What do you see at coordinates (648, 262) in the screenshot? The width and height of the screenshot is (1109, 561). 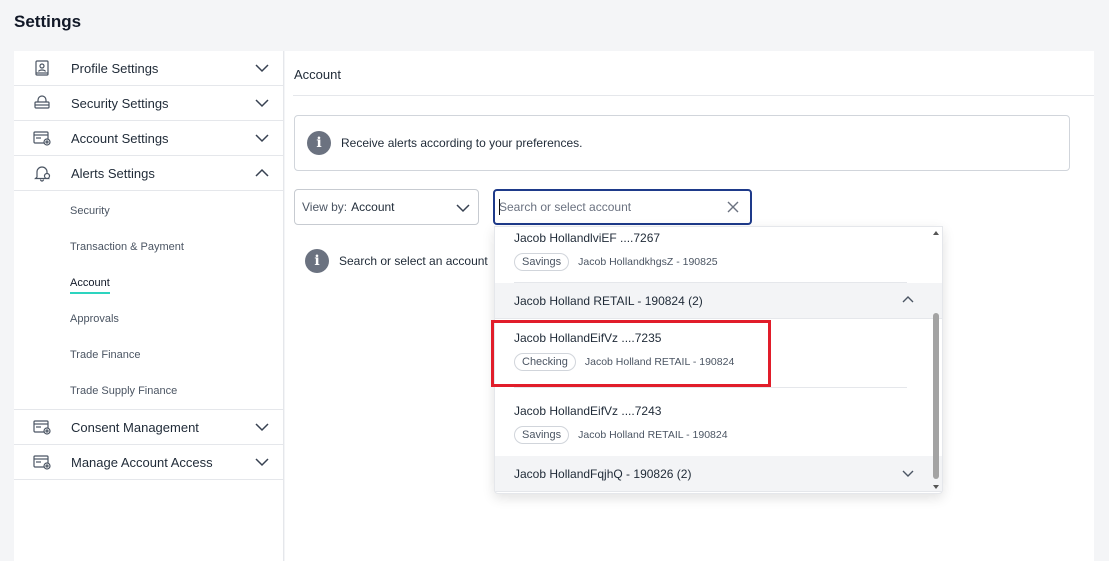 I see `account-option-owner: Jacob HollandkhgsZ - 190825` at bounding box center [648, 262].